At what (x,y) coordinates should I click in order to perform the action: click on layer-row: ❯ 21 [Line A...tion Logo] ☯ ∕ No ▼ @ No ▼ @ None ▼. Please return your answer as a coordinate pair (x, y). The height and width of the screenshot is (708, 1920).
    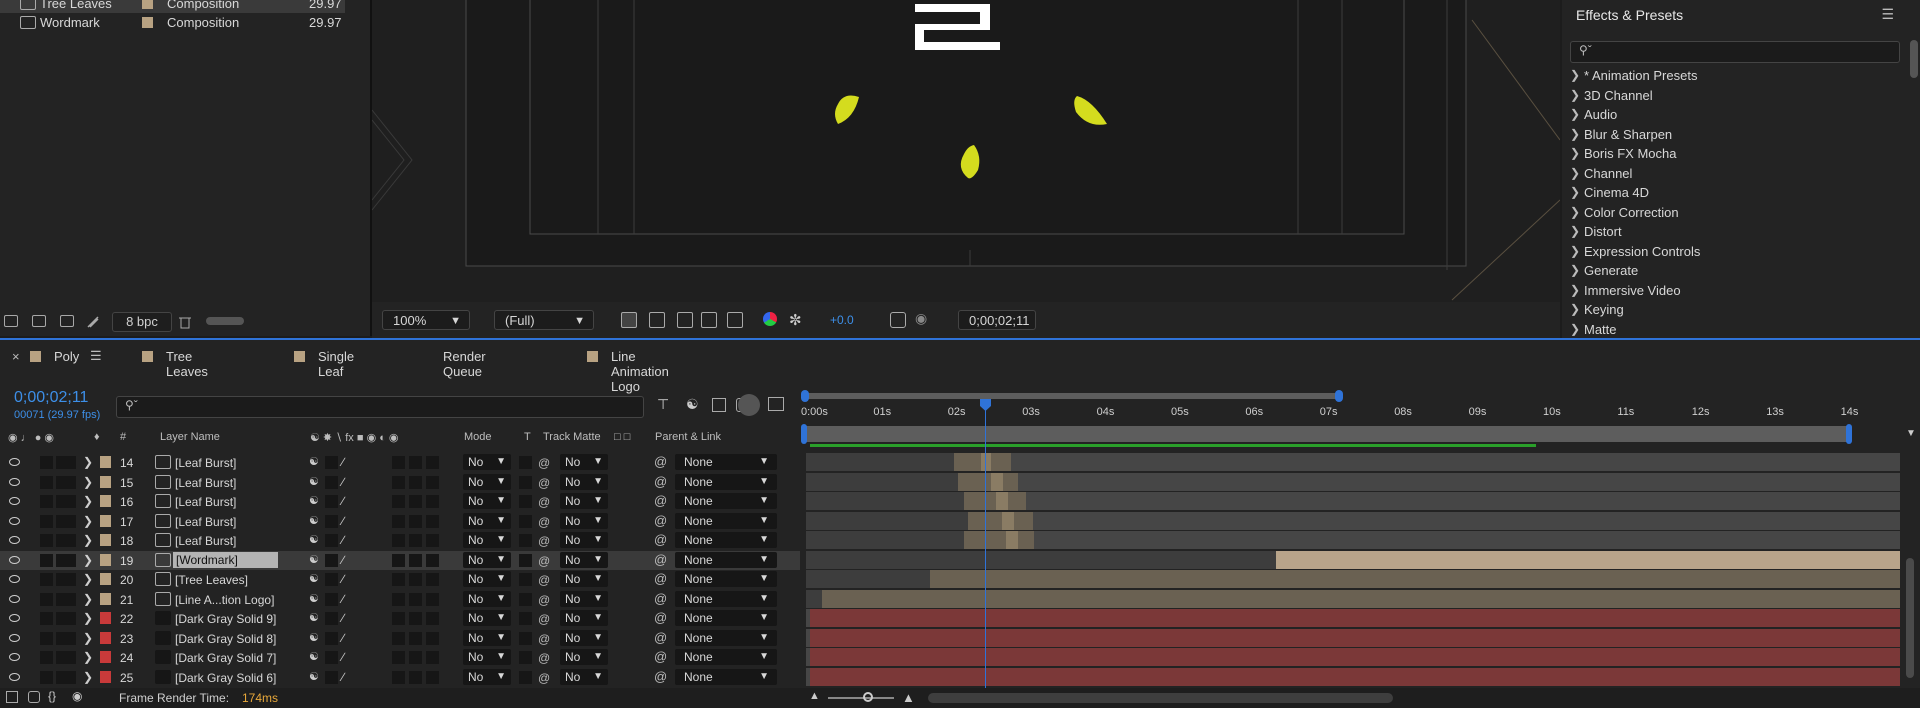
    Looking at the image, I should click on (400, 599).